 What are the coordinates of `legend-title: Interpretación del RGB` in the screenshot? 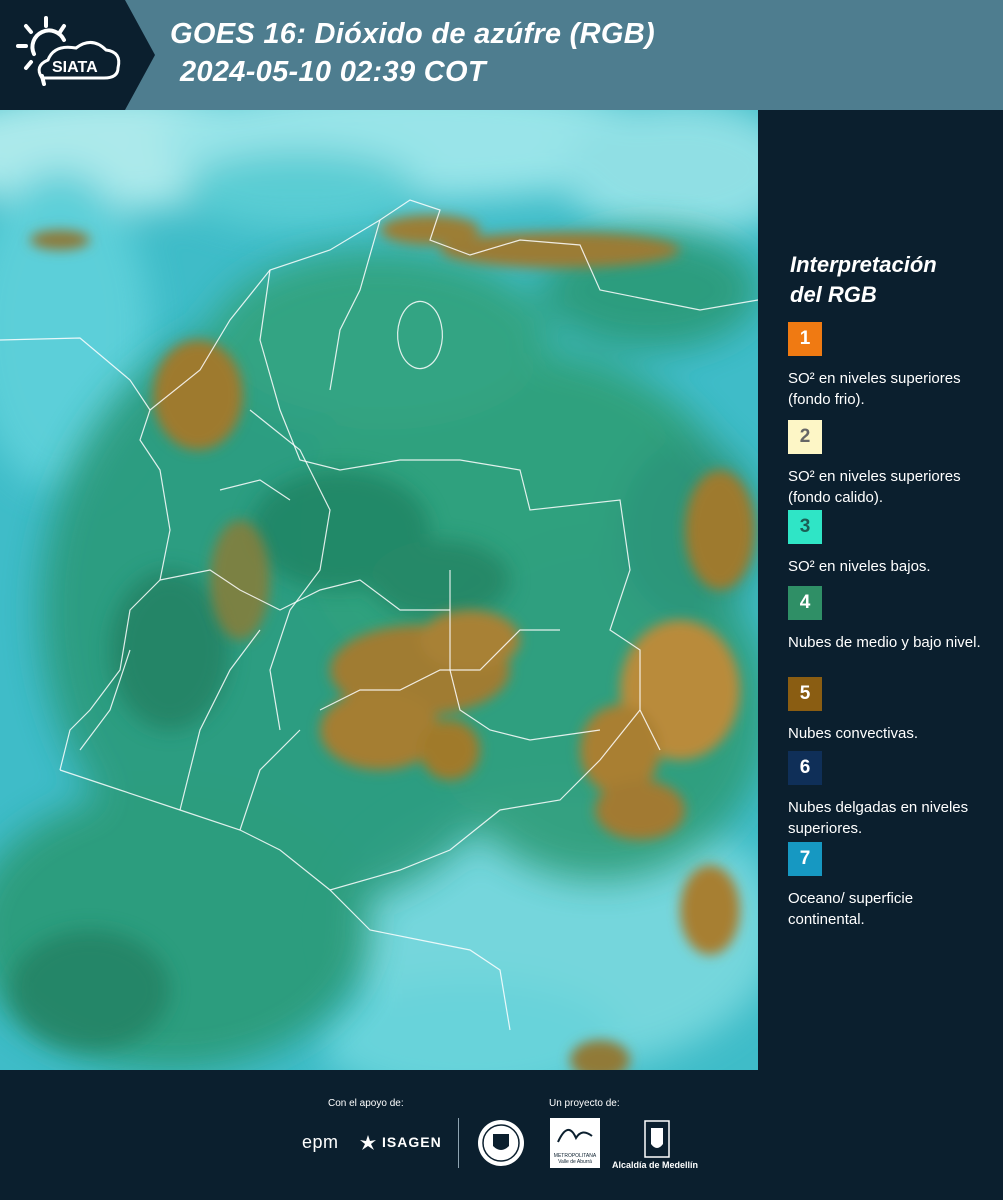 It's located at (863, 279).